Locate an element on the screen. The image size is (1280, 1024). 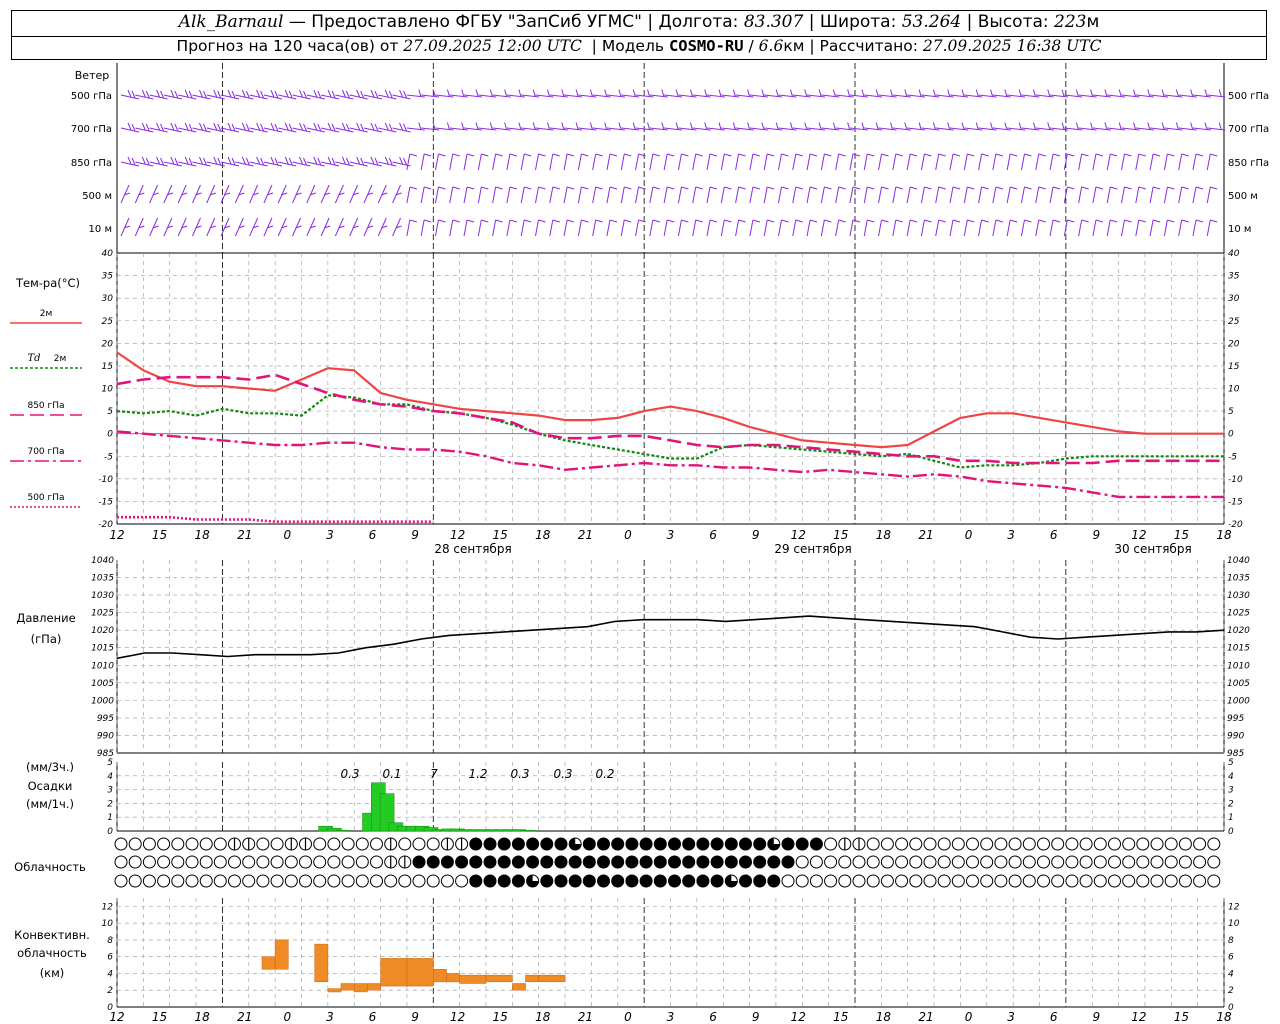
pres-ytick-right: 1030 is located at coordinates (1238, 596).